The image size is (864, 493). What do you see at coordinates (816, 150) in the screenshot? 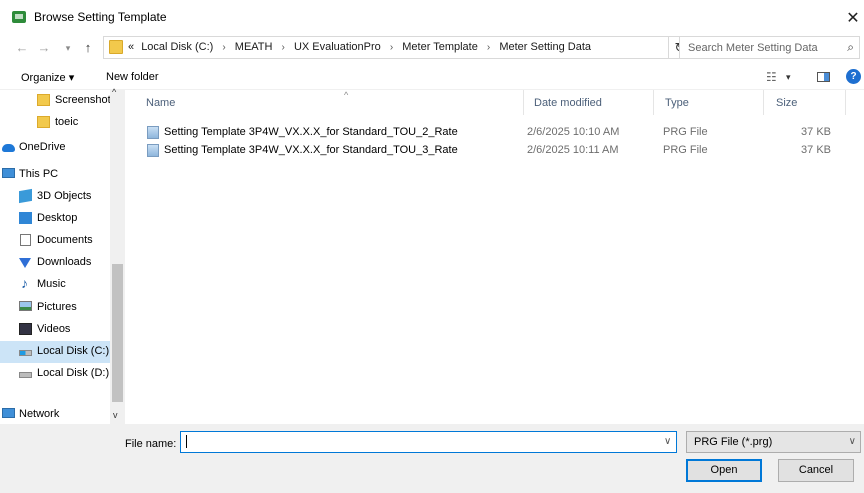
I see `file-size: 37 KB` at bounding box center [816, 150].